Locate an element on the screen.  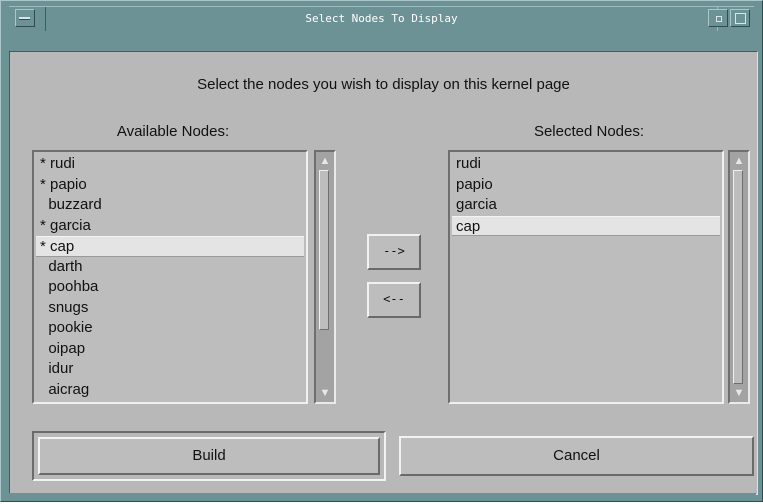
list-item: * papio is located at coordinates (170, 185).